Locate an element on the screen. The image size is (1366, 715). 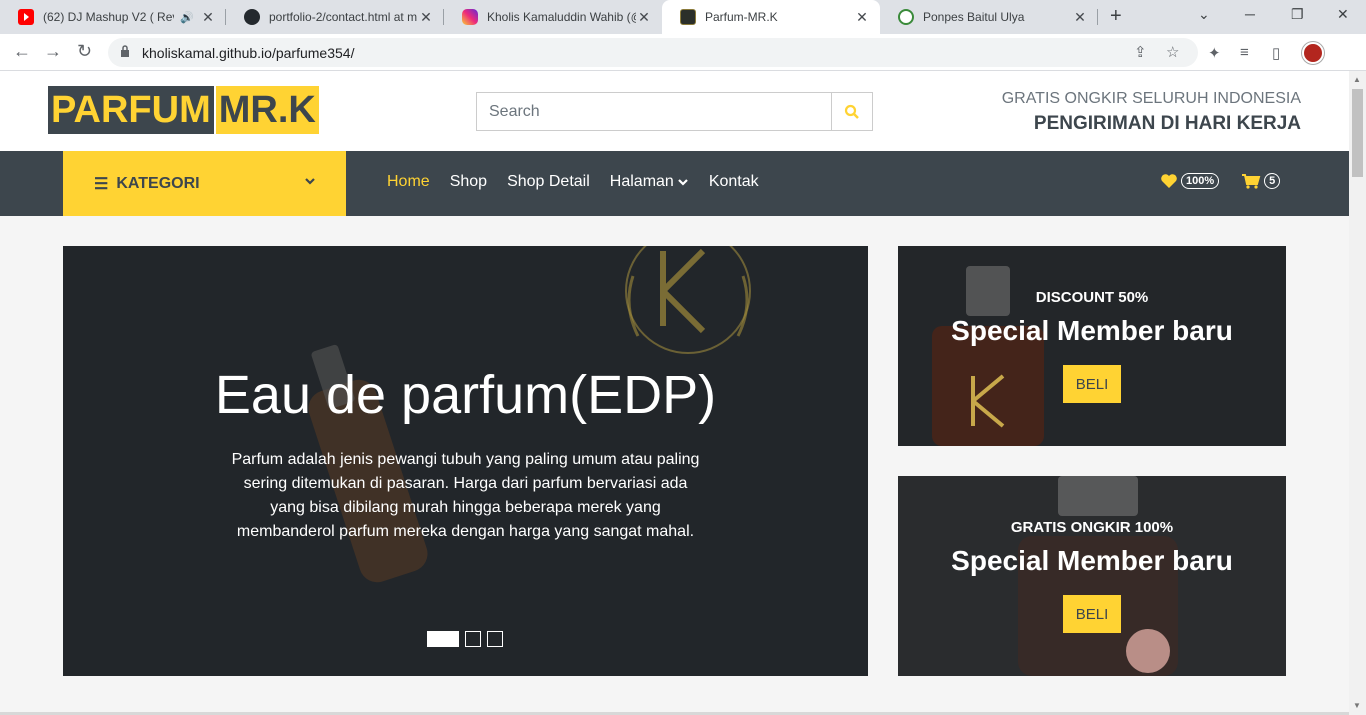
tab-ponpes: Ponpes Baitul Ulya ✕ is located at coordinates (989, 17).